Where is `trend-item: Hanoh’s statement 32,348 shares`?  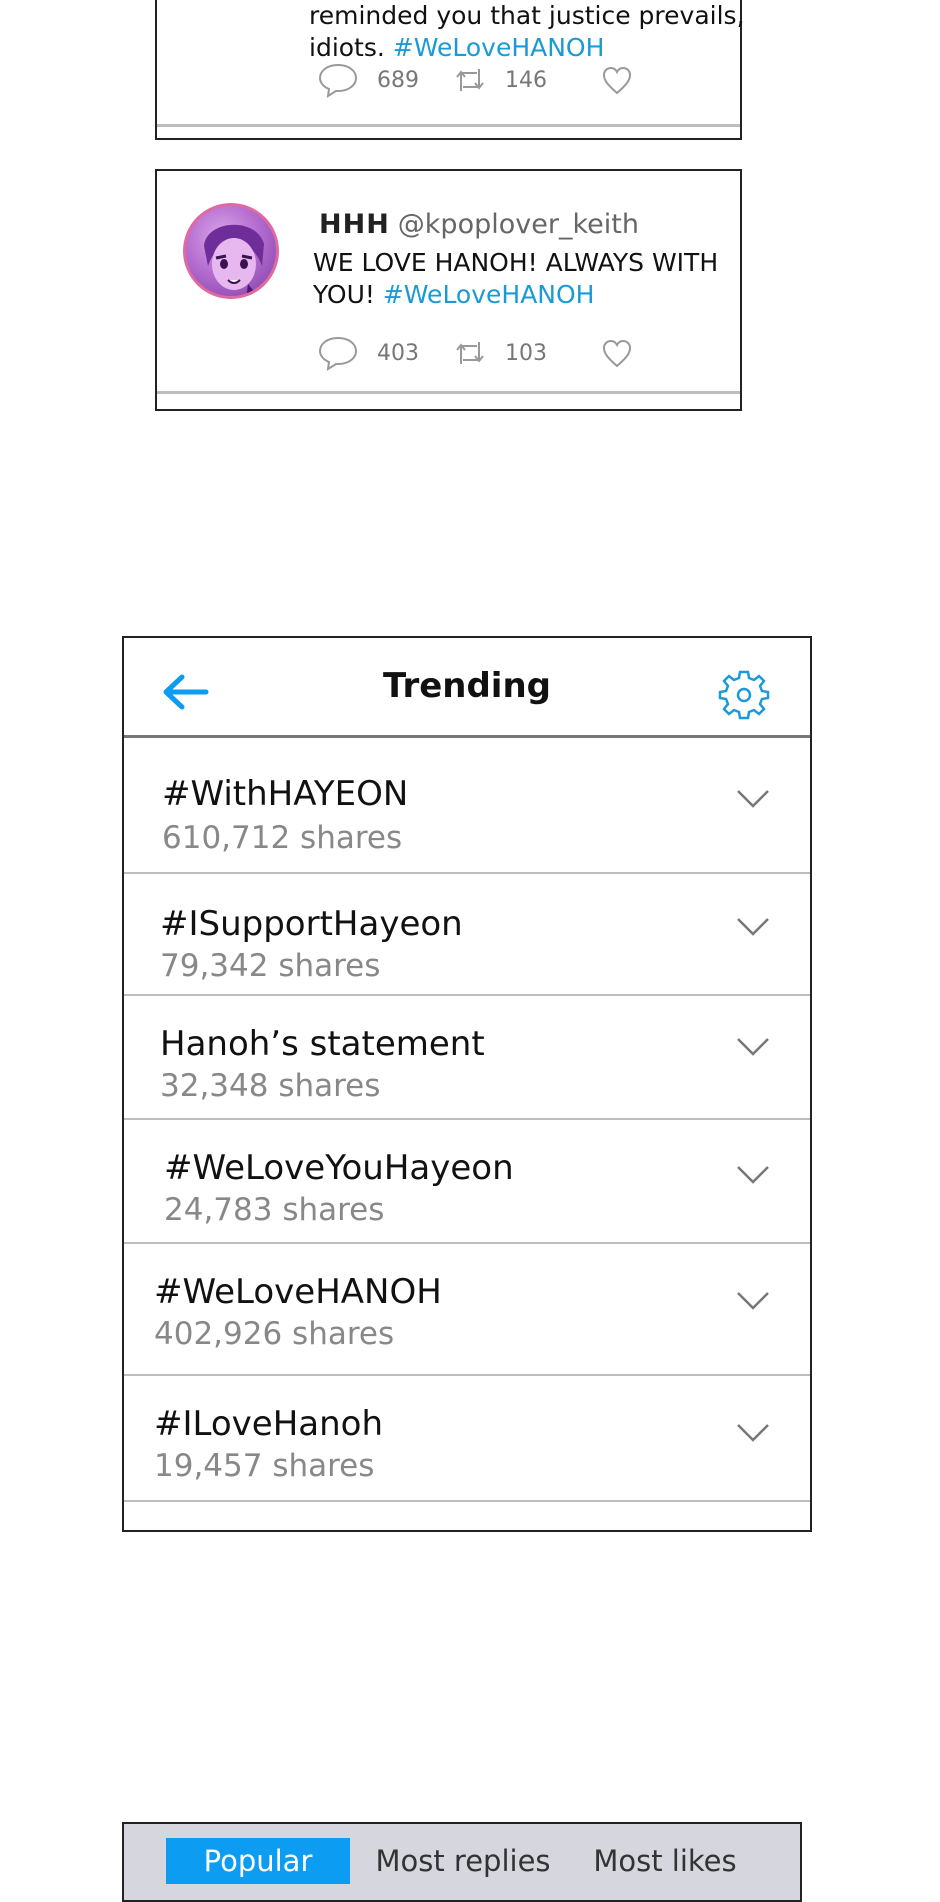
trend-item: Hanoh’s statement 32,348 shares is located at coordinates (467, 1058).